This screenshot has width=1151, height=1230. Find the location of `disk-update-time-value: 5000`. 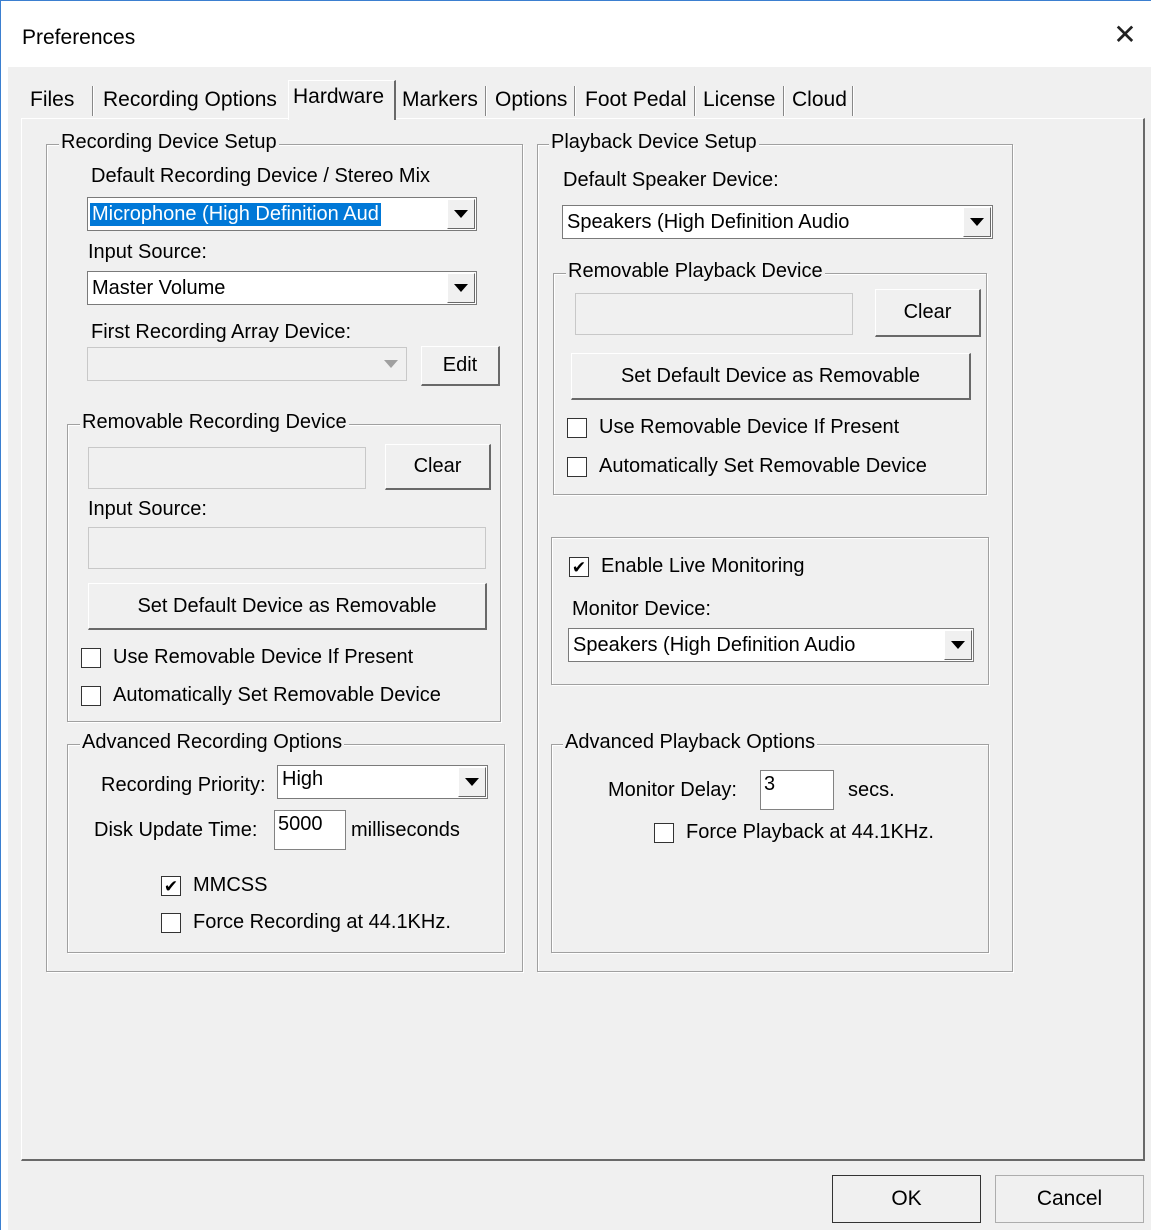

disk-update-time-value: 5000 is located at coordinates (300, 824).